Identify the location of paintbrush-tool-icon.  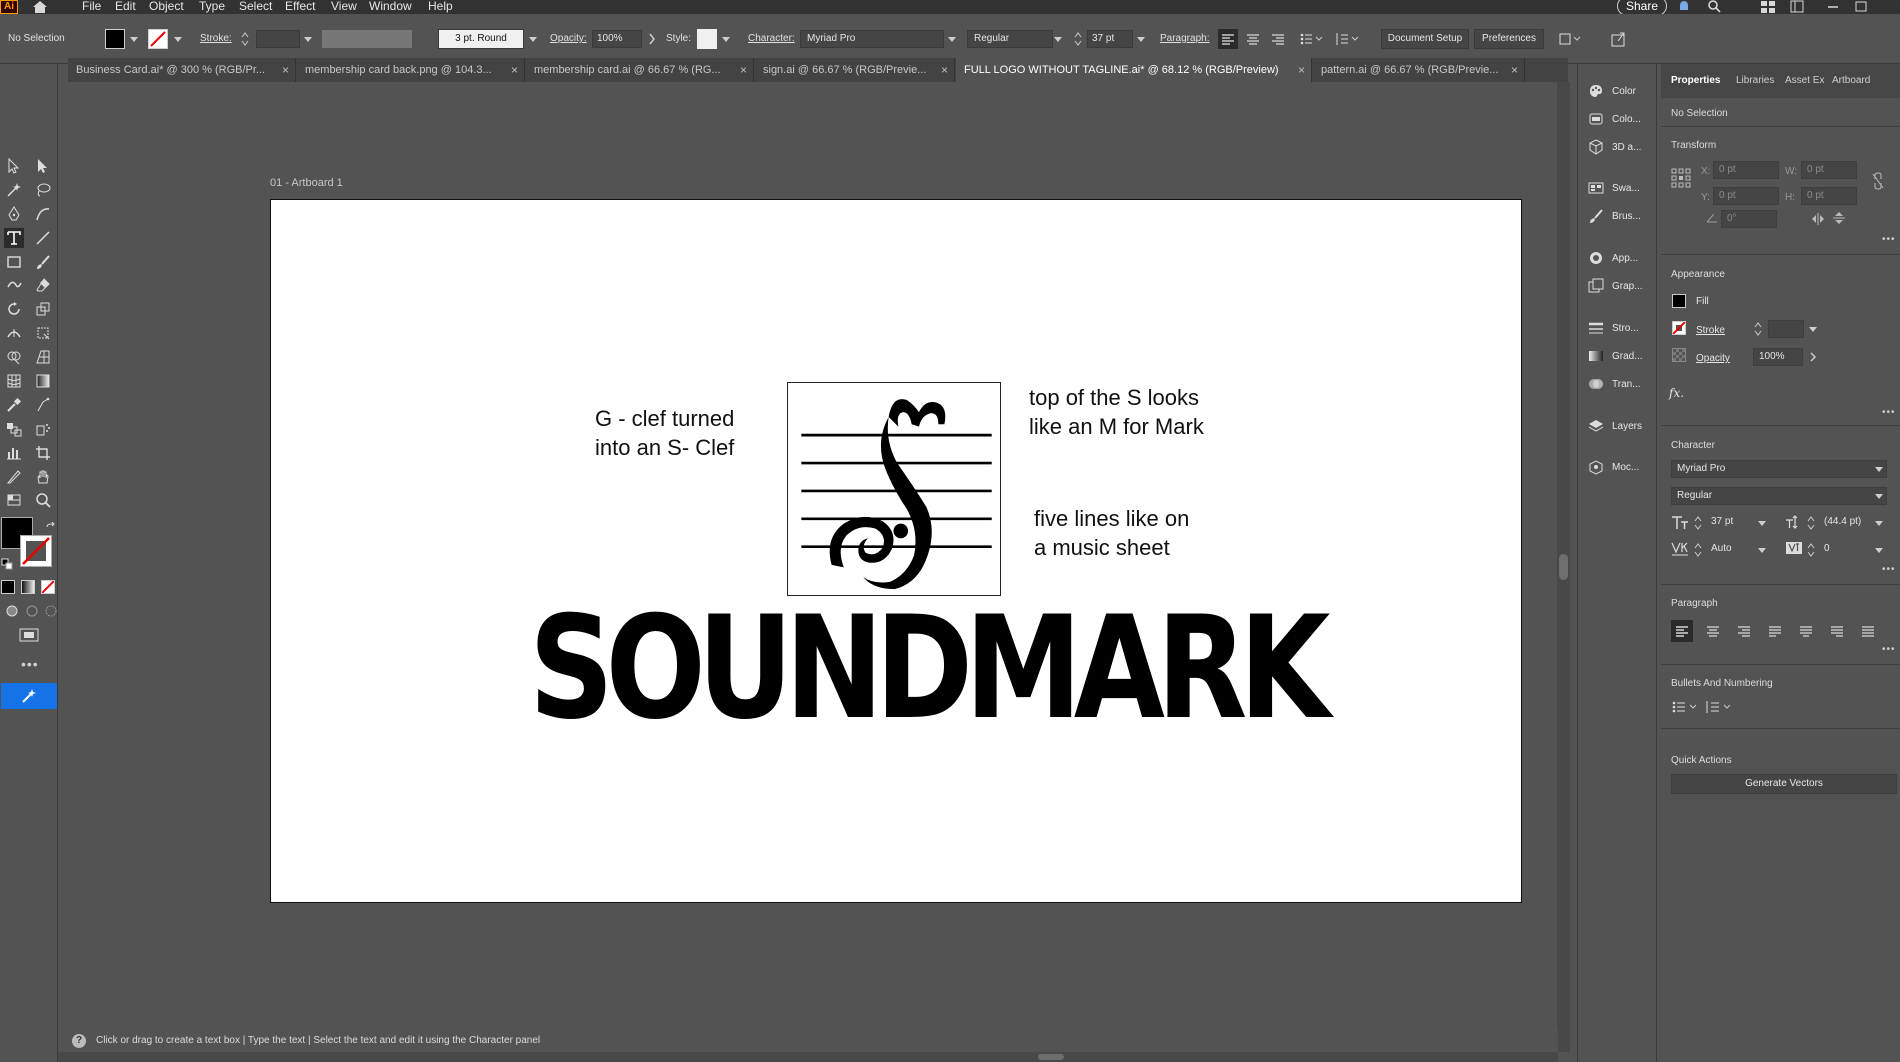
(43, 262).